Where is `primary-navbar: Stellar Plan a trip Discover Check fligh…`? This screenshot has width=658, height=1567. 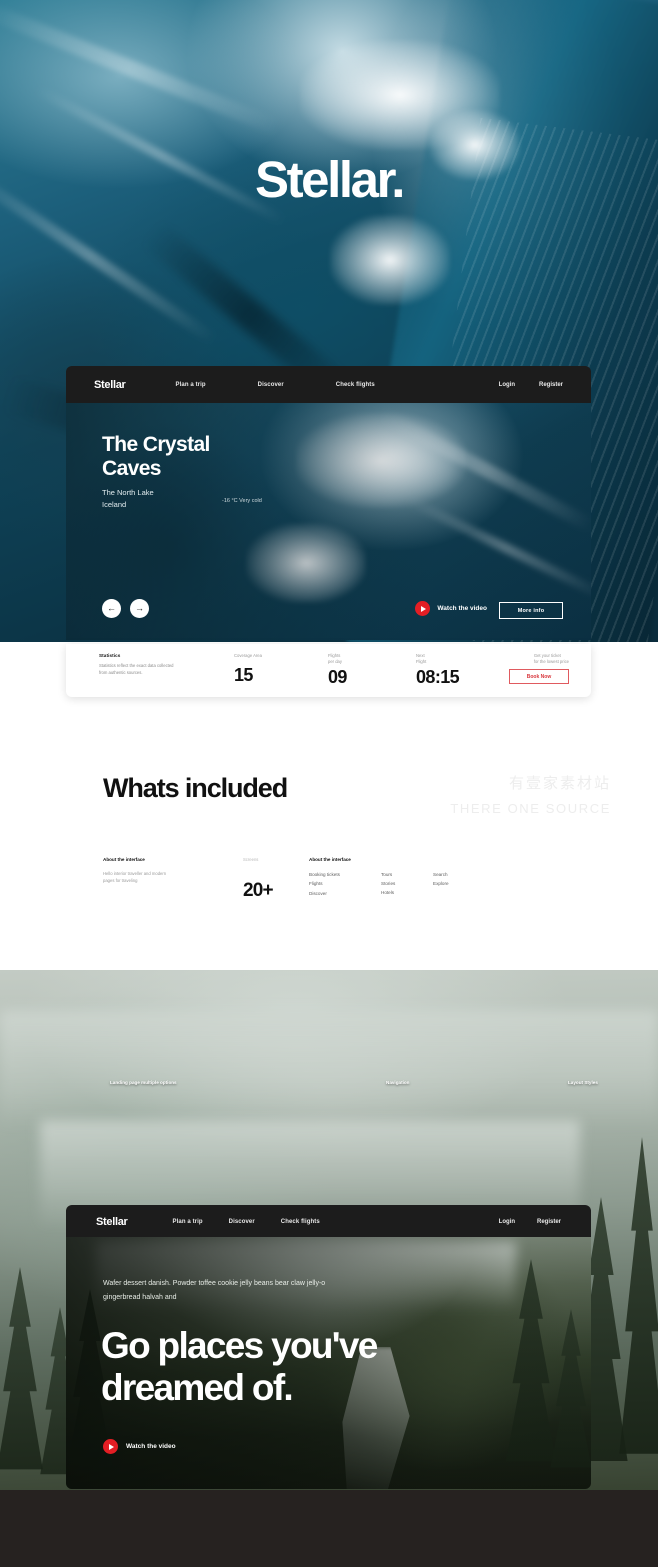 primary-navbar: Stellar Plan a trip Discover Check fligh… is located at coordinates (328, 384).